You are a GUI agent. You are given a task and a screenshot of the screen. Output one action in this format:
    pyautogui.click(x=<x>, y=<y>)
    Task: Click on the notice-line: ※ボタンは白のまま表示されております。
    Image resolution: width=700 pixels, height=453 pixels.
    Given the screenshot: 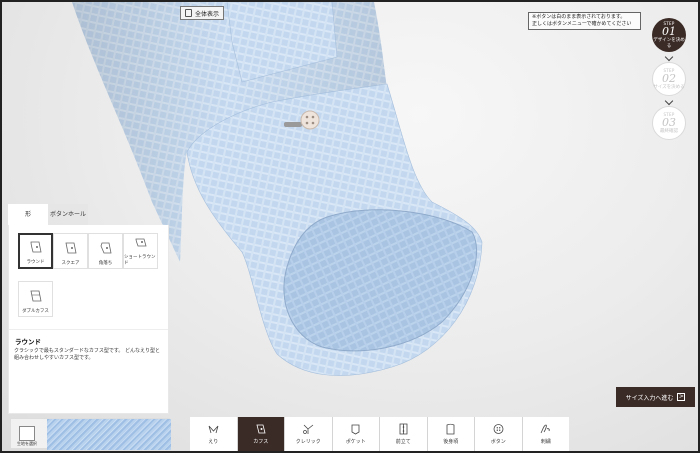 What is the action you would take?
    pyautogui.click(x=579, y=17)
    